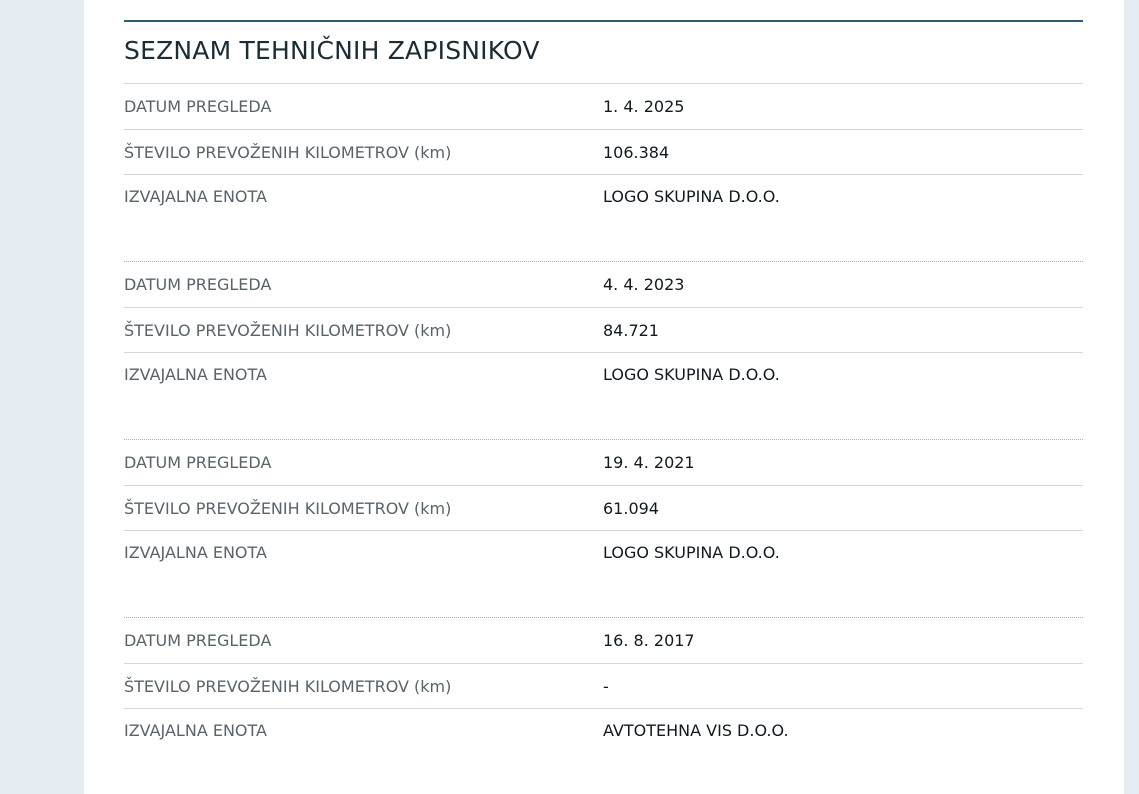 The width and height of the screenshot is (1139, 794). What do you see at coordinates (636, 152) in the screenshot?
I see `km-value: 106.384` at bounding box center [636, 152].